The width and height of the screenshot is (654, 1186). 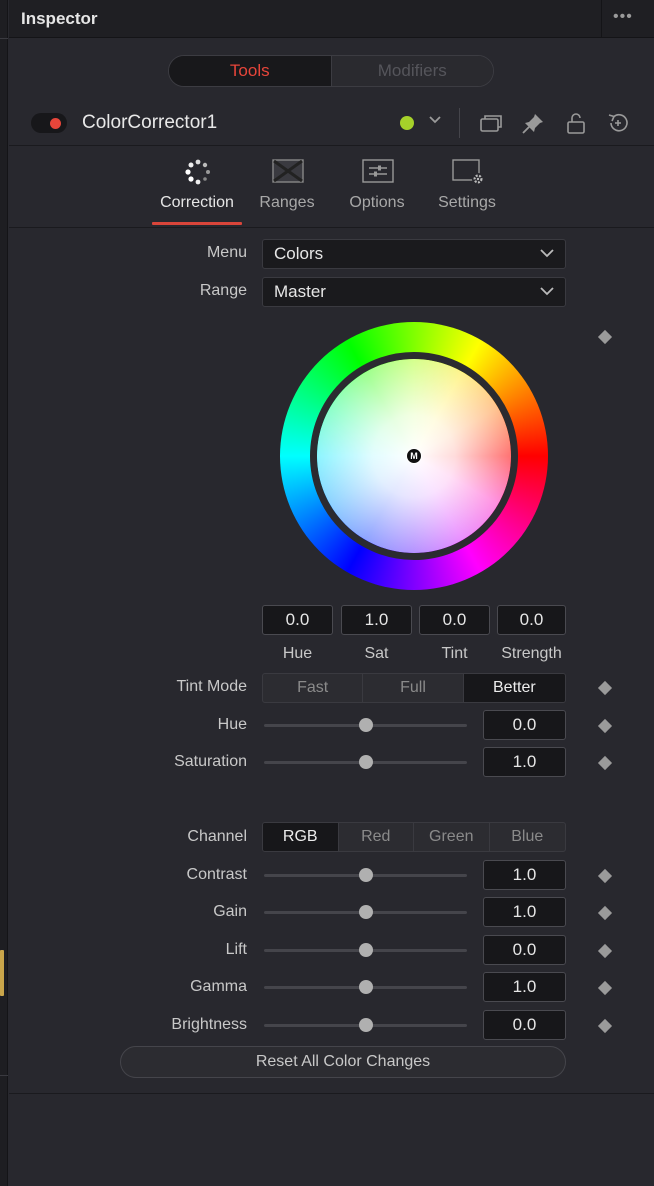 I want to click on version-icon, so click(x=491, y=123).